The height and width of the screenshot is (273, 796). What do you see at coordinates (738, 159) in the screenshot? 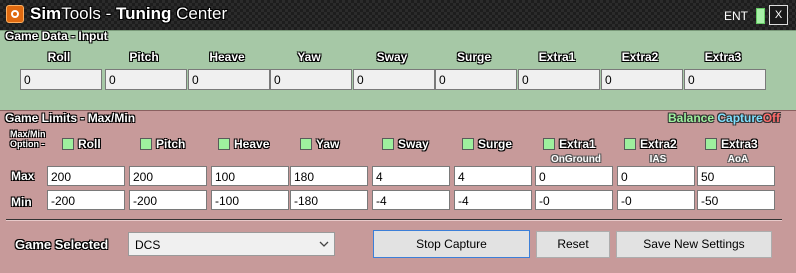
I see `limit-col-sublabel-extra3: AoA` at bounding box center [738, 159].